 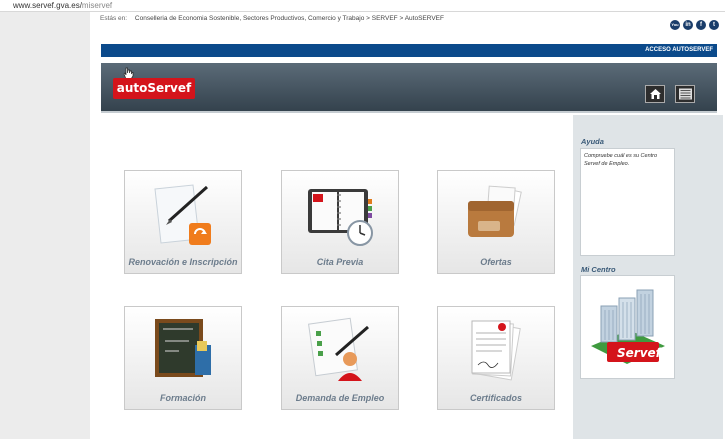 What do you see at coordinates (496, 350) in the screenshot?
I see `certificate-icon` at bounding box center [496, 350].